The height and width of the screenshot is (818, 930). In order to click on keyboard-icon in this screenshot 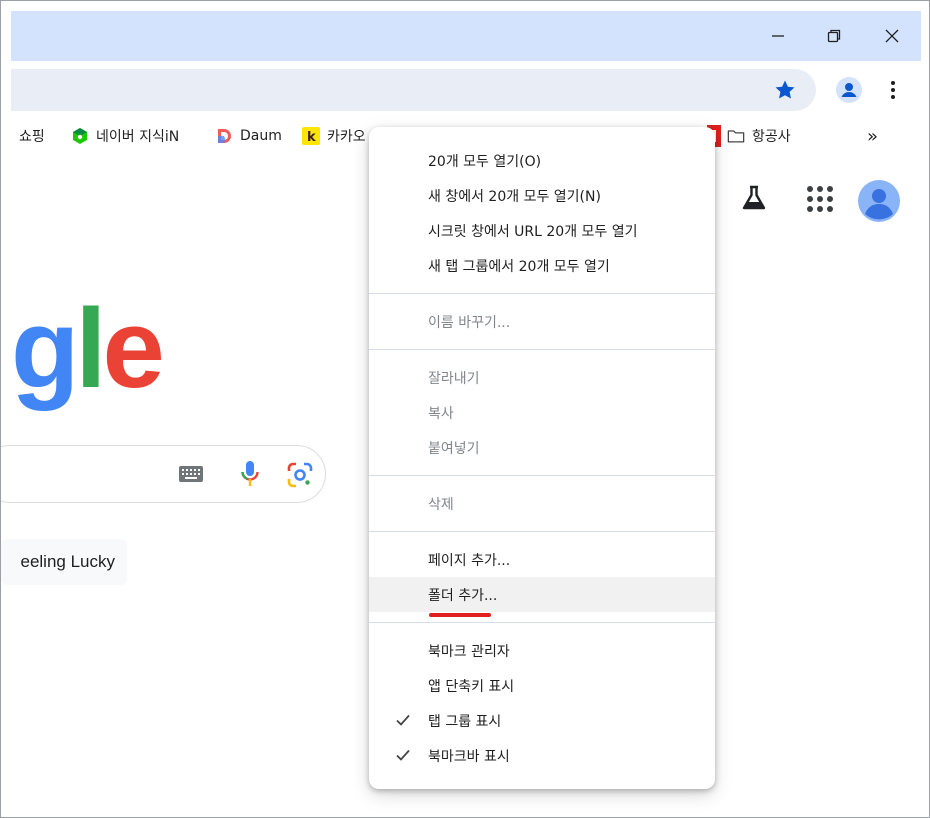, I will do `click(191, 474)`.